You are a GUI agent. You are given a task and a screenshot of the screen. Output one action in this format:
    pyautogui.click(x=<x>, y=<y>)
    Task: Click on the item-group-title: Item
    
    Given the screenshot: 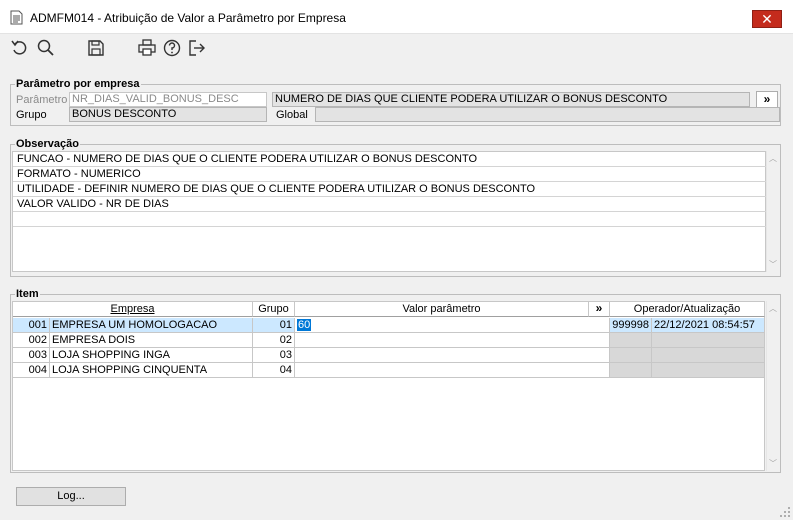 What is the action you would take?
    pyautogui.click(x=27, y=294)
    